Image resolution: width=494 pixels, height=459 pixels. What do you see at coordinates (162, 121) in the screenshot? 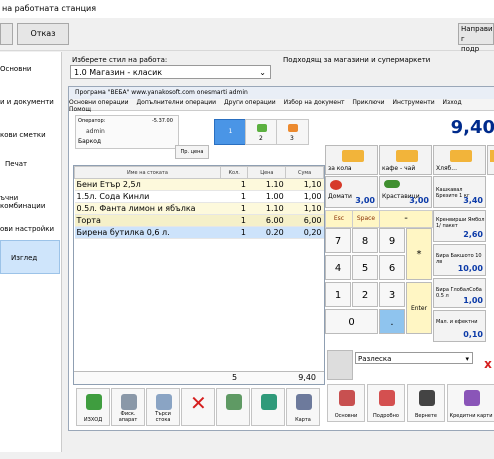
I see `operator-value: -5.37.00` at bounding box center [162, 121].